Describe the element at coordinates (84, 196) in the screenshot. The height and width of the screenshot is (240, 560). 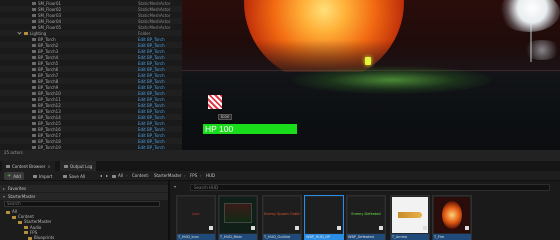
I see `project-header: ▾ StarterMaster` at that location.